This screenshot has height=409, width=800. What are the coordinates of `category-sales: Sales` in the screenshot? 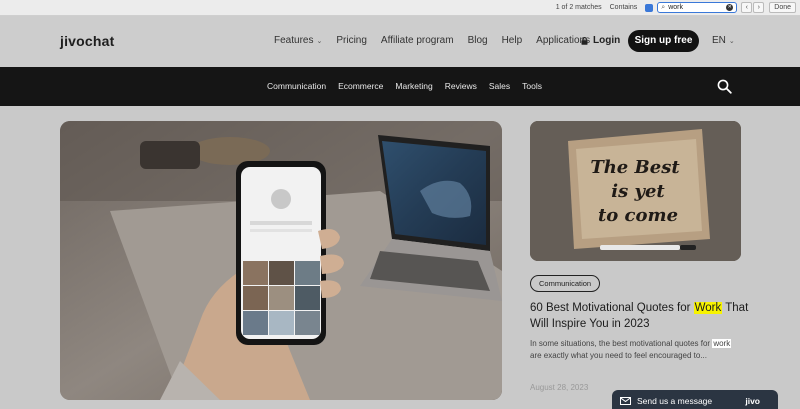 It's located at (499, 86).